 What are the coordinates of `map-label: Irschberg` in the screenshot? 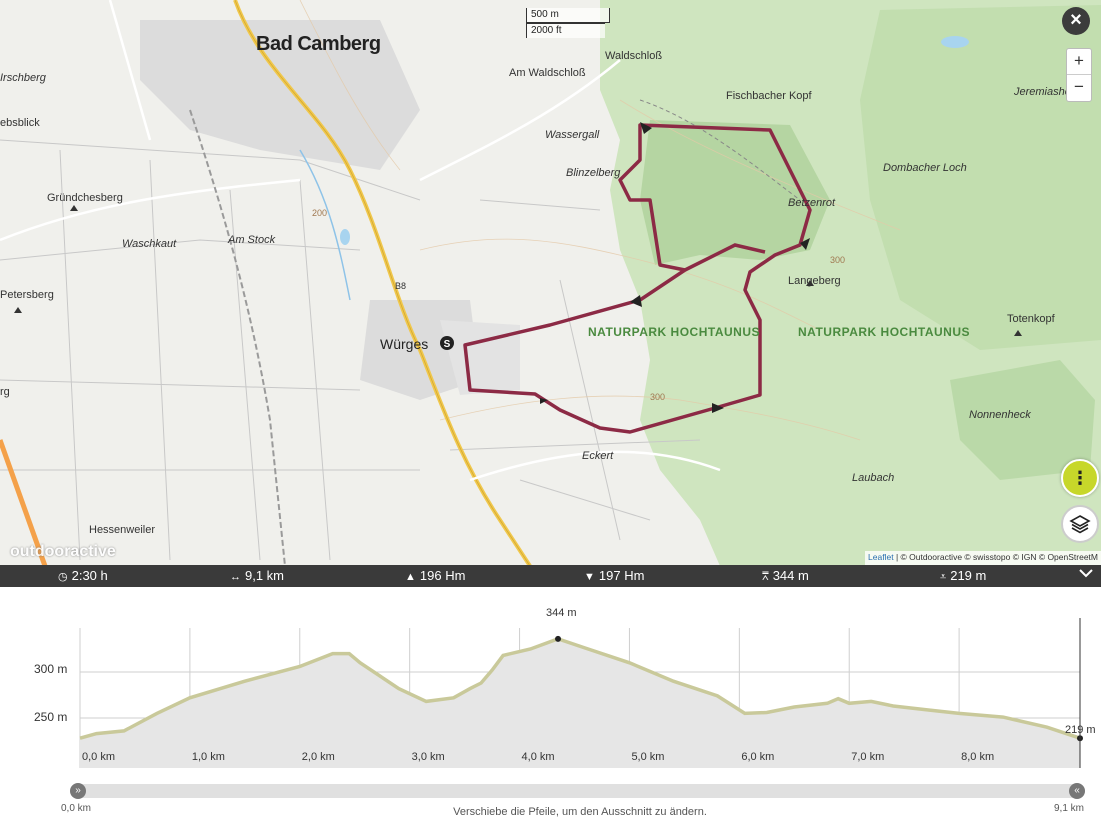 It's located at (23, 78).